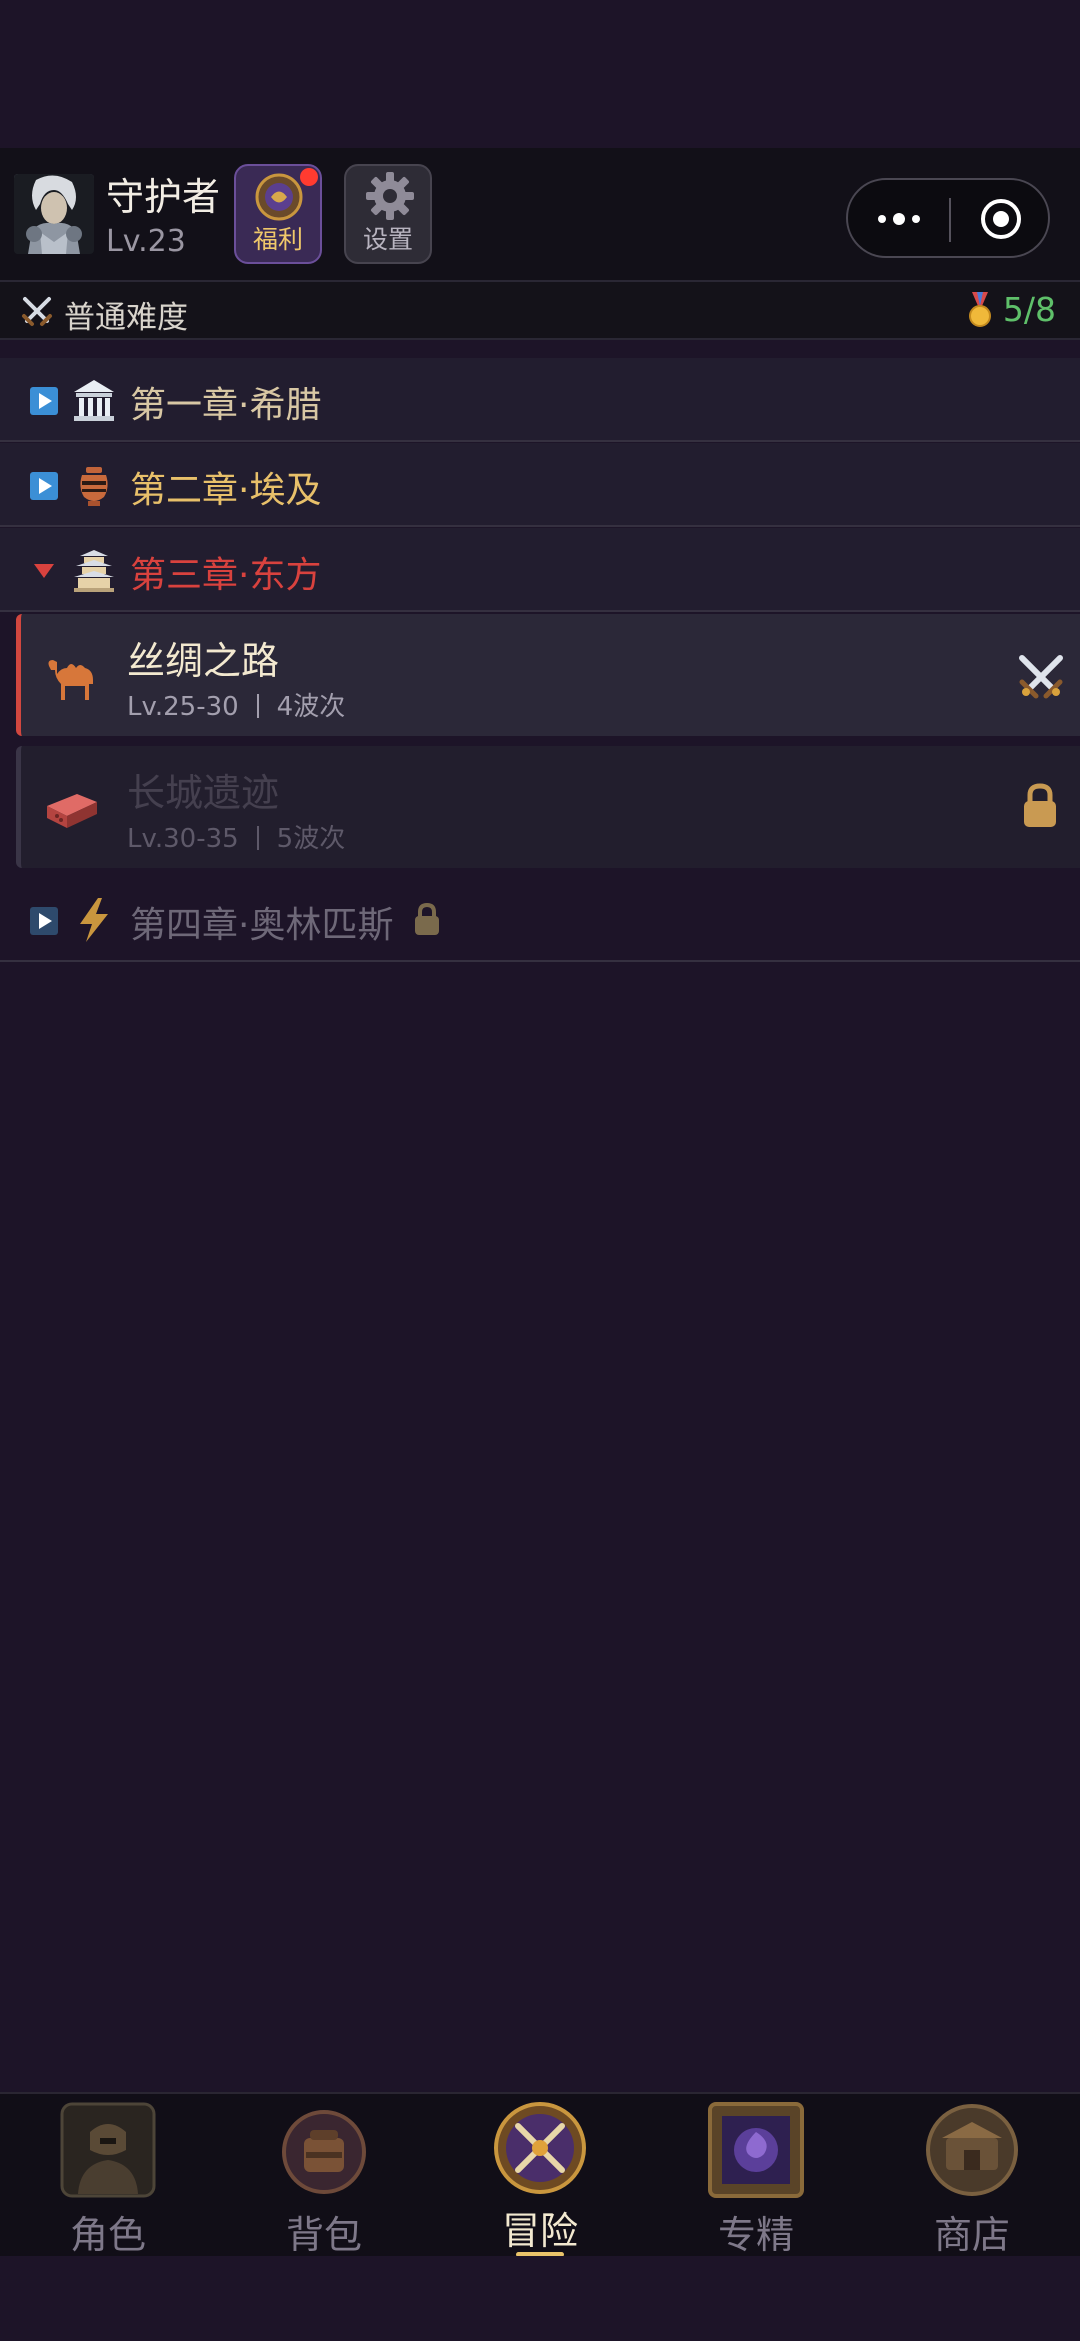 This screenshot has width=1080, height=2341. Describe the element at coordinates (387, 239) in the screenshot. I see `settings-label: 设置` at that location.